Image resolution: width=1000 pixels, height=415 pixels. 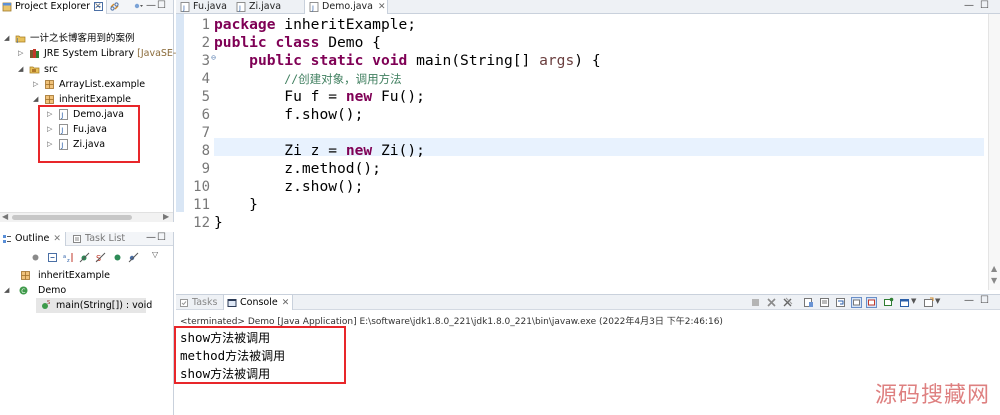 What do you see at coordinates (72, 217) in the screenshot?
I see `scrollbar-thumb` at bounding box center [72, 217].